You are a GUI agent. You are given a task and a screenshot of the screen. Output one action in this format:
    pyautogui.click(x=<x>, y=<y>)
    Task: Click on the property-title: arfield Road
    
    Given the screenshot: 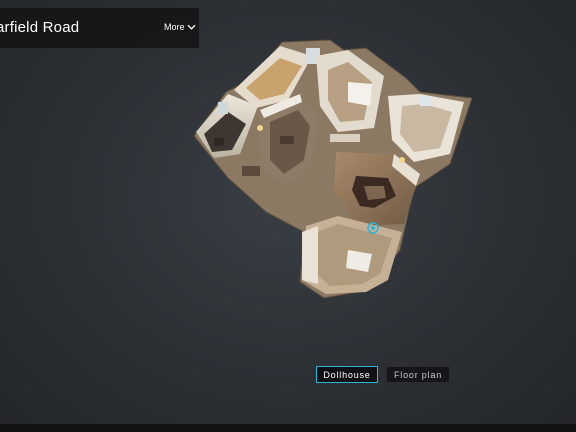 What is the action you would take?
    pyautogui.click(x=40, y=27)
    